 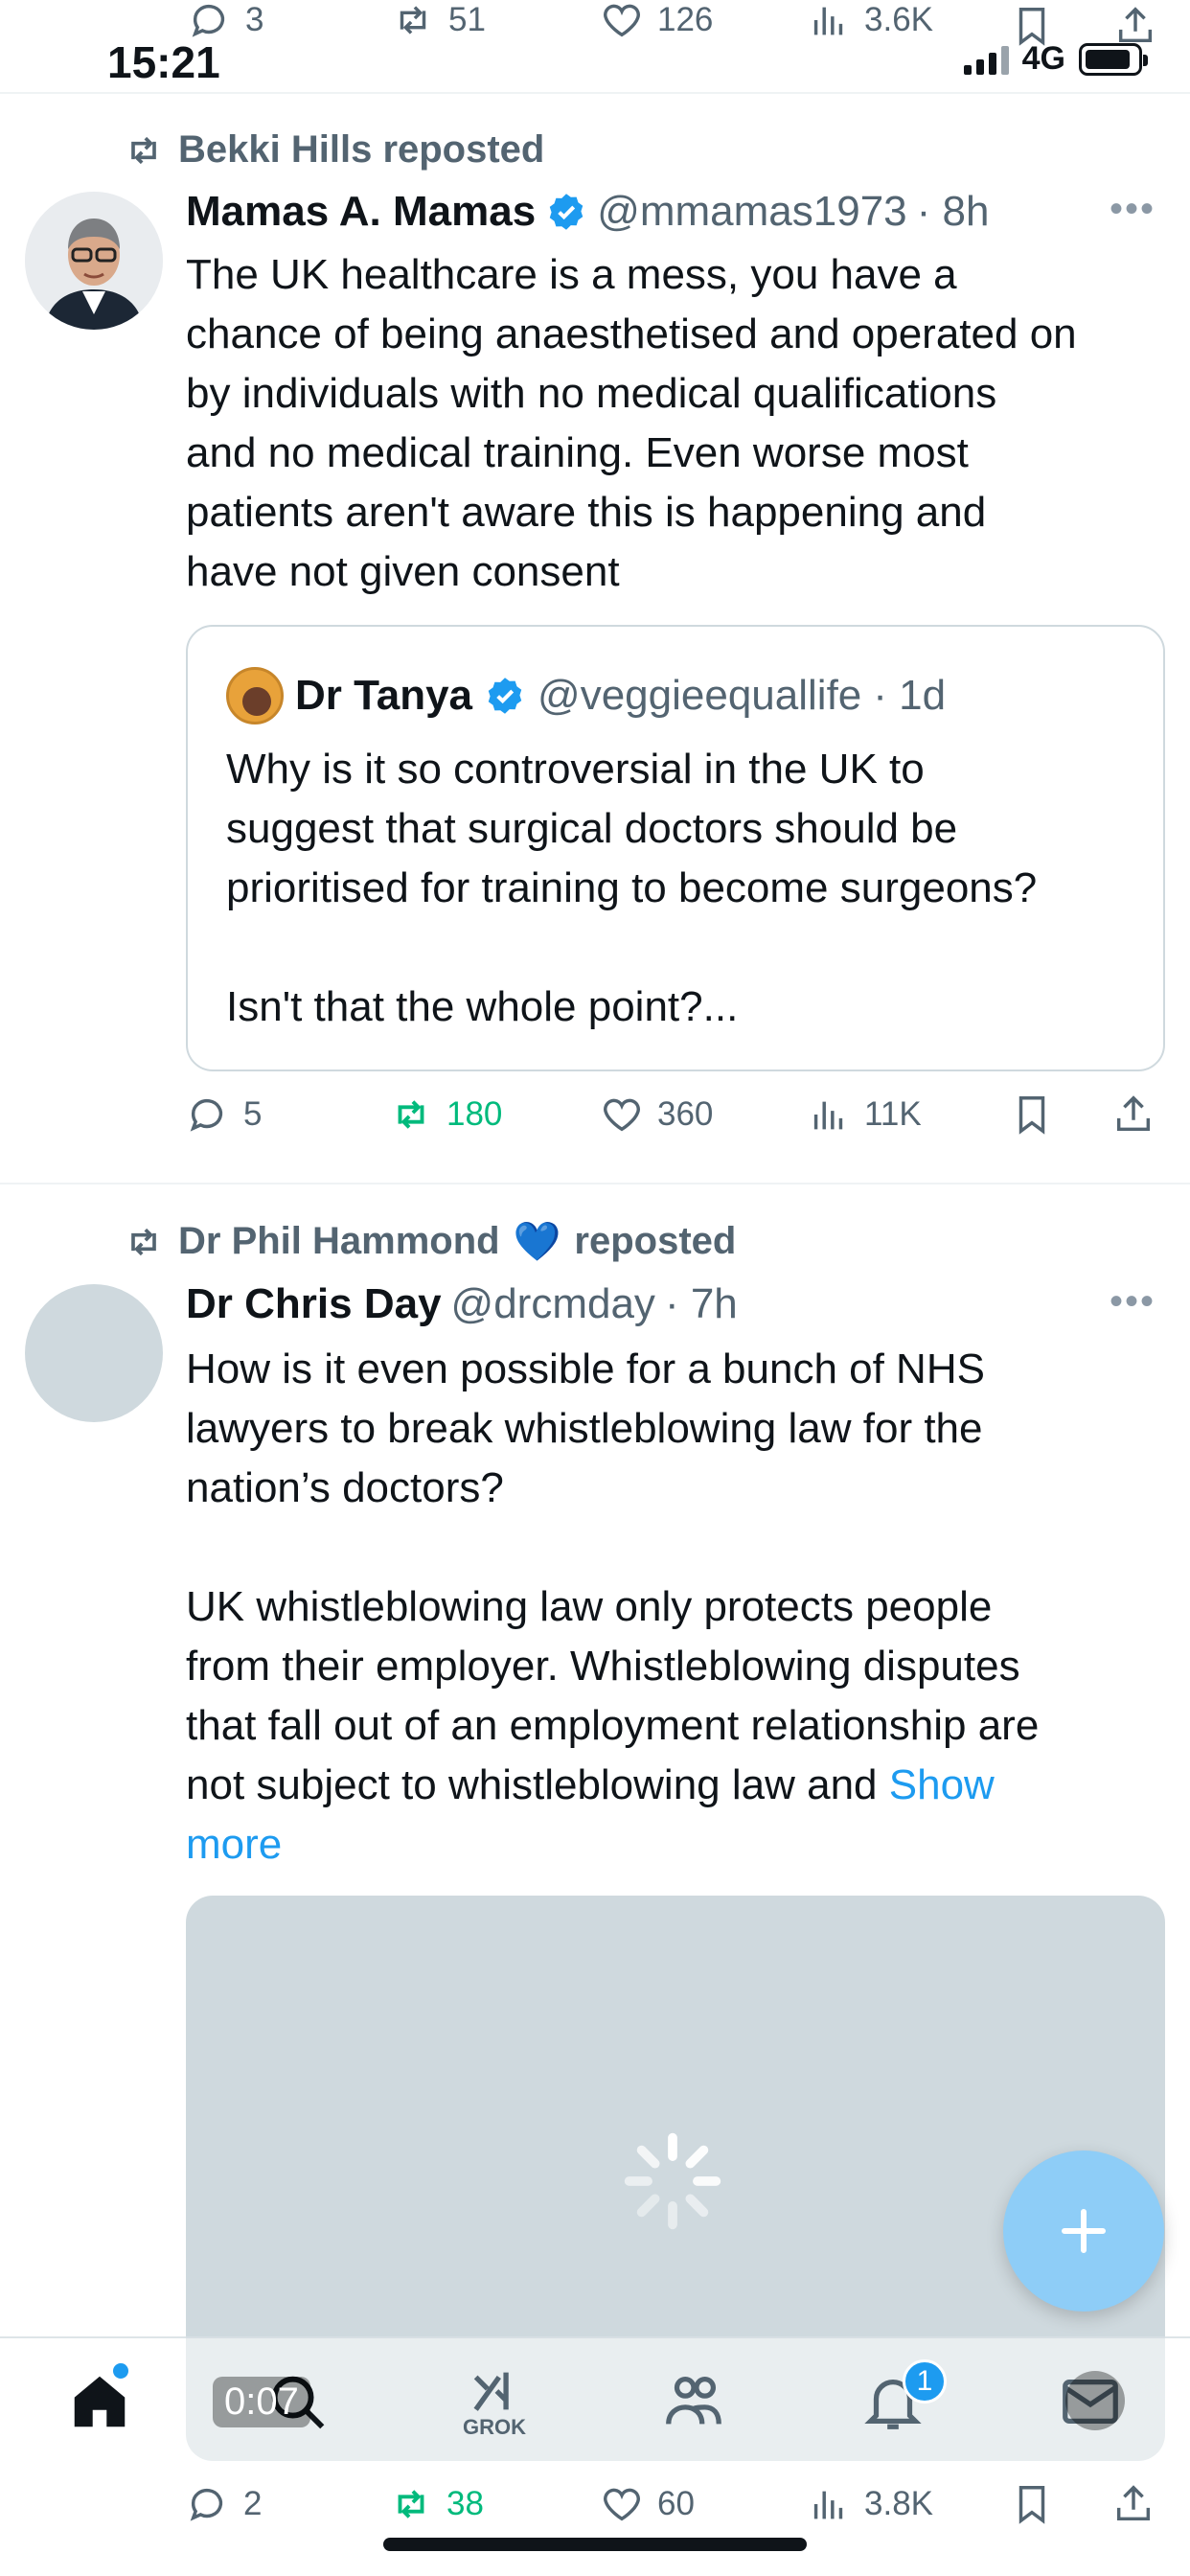 I want to click on views-button: 11K, so click(x=865, y=1114).